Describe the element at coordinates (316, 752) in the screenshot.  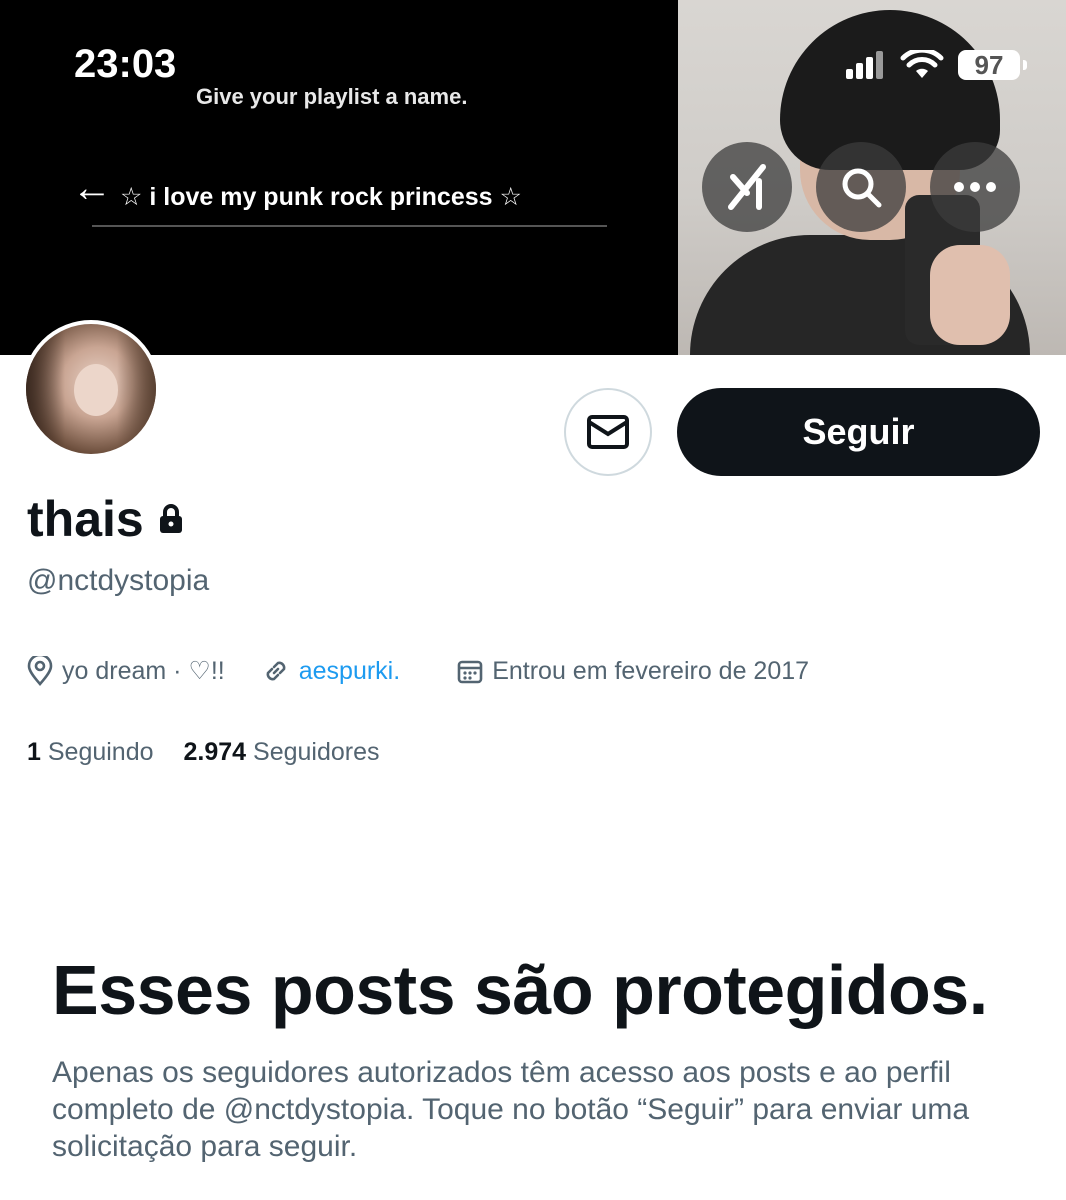
I see `followers-label: Seguidores` at that location.